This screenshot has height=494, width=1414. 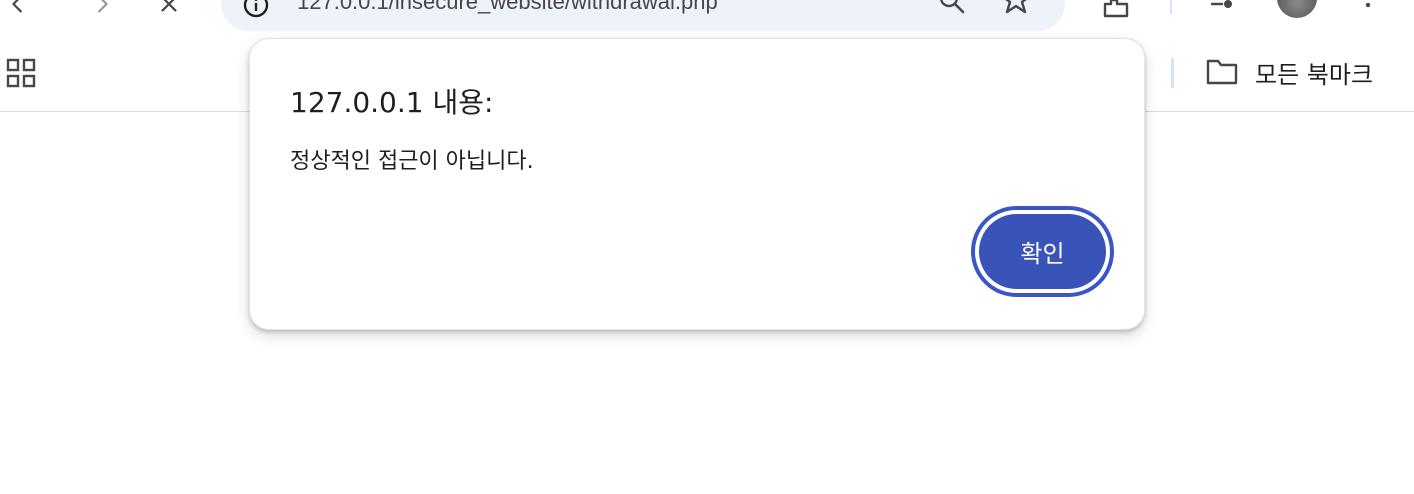 I want to click on toolbar-divider, so click(x=1171, y=7).